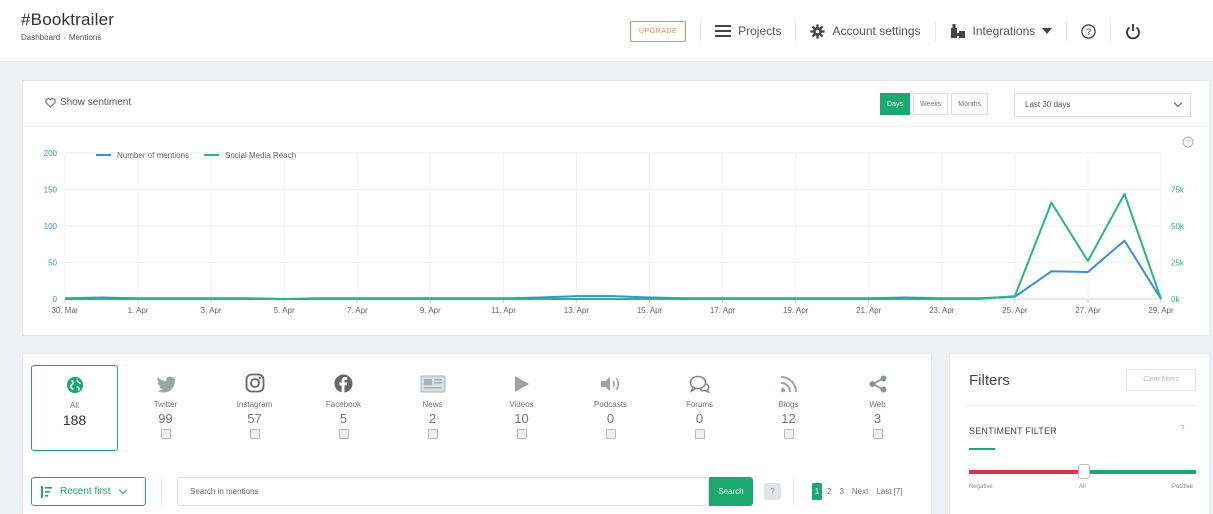 This screenshot has width=1213, height=514. What do you see at coordinates (731, 491) in the screenshot?
I see `search-button: Search` at bounding box center [731, 491].